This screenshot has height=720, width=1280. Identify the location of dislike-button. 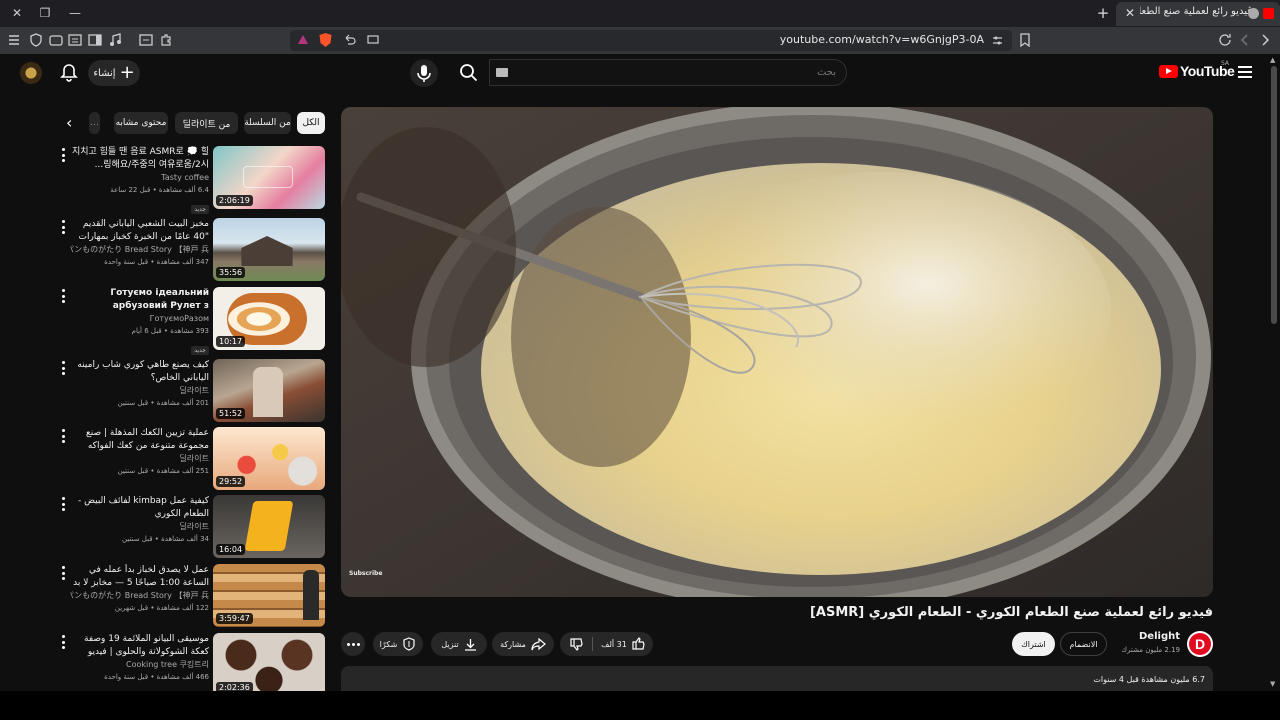
(576, 644).